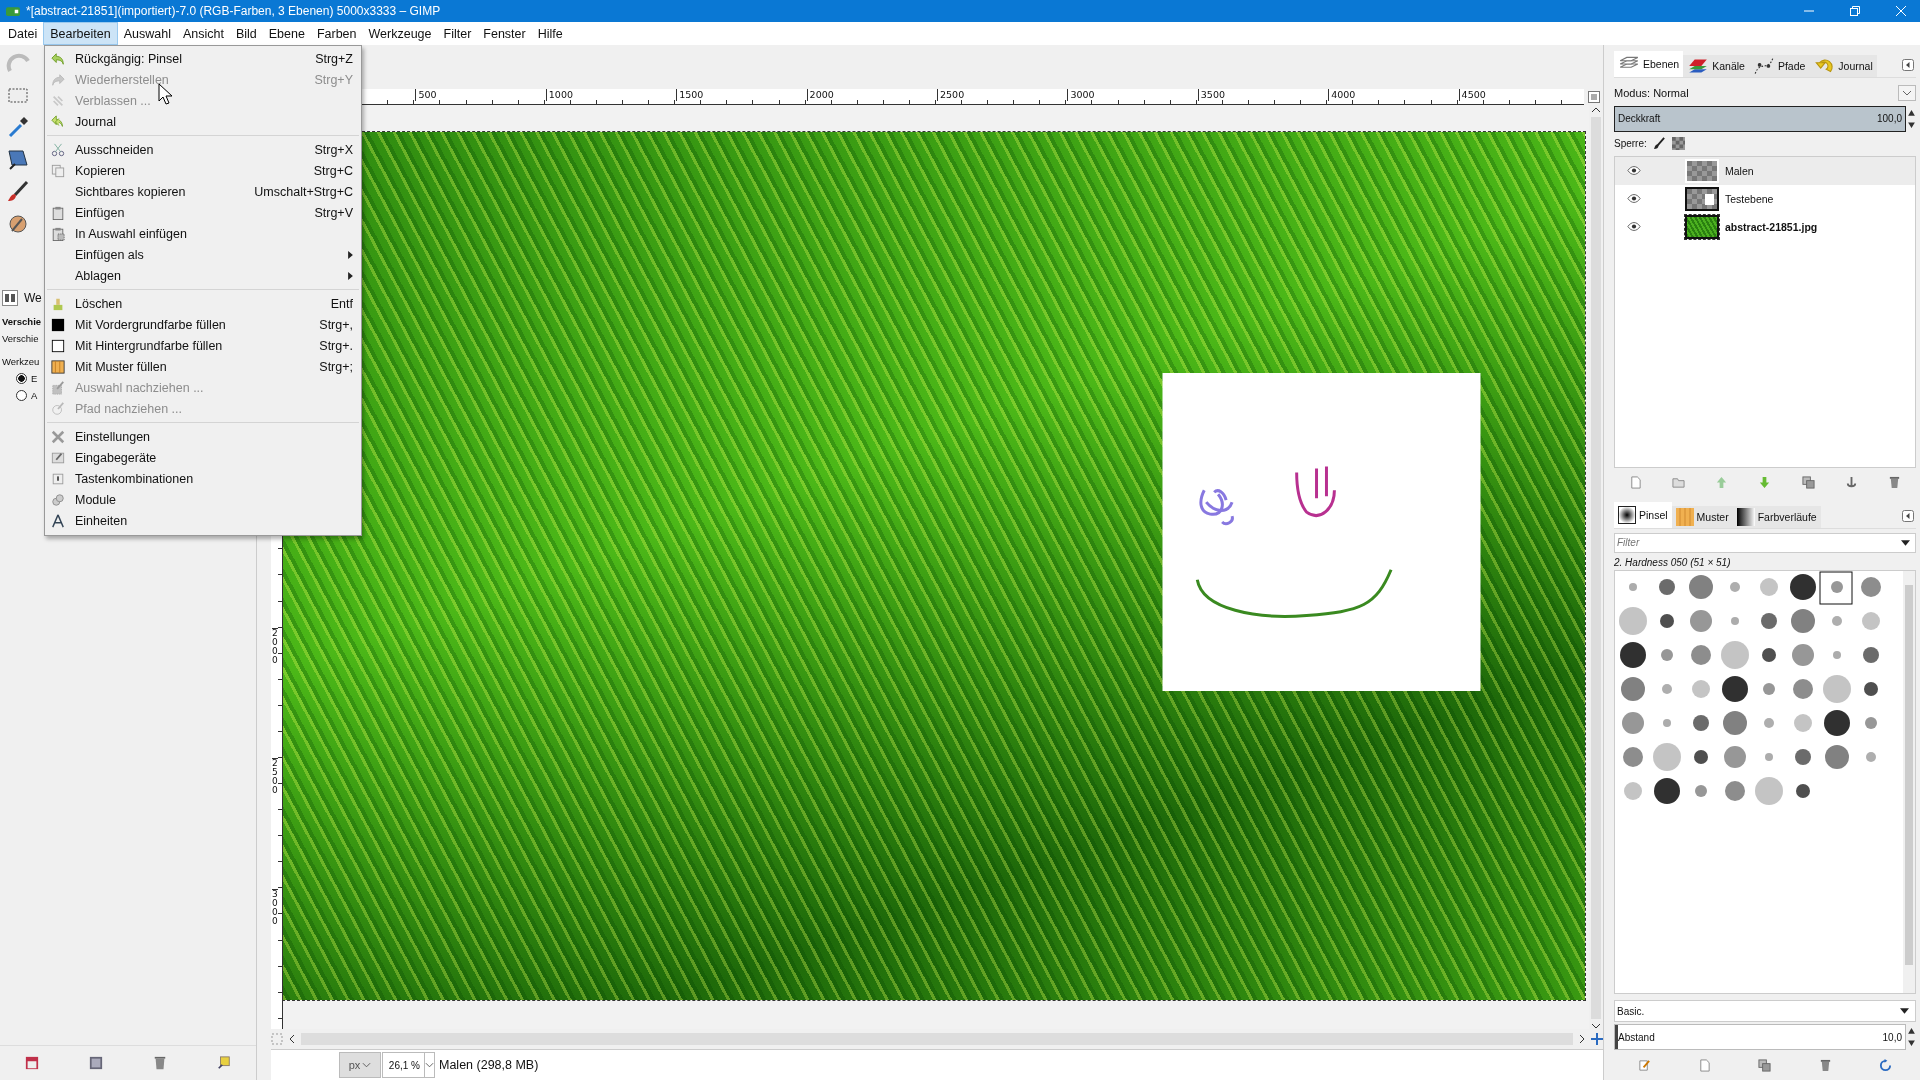  I want to click on scrollbar-thumb, so click(1909, 774).